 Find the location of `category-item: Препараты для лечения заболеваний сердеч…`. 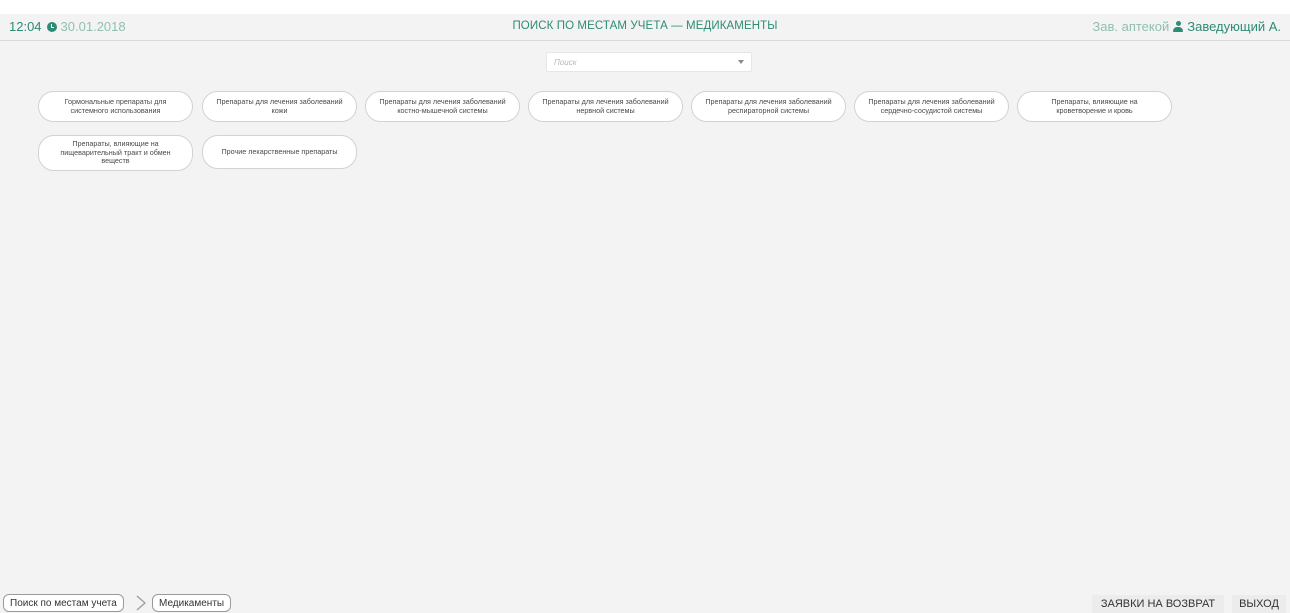

category-item: Препараты для лечения заболеваний сердеч… is located at coordinates (931, 106).